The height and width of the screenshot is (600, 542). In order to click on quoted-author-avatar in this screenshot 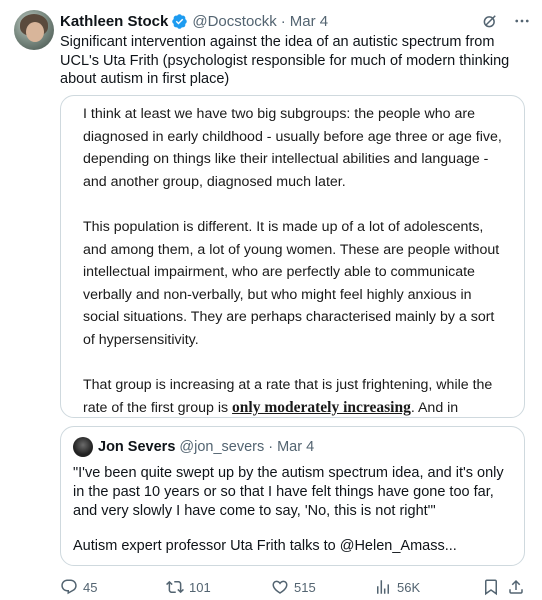, I will do `click(83, 447)`.